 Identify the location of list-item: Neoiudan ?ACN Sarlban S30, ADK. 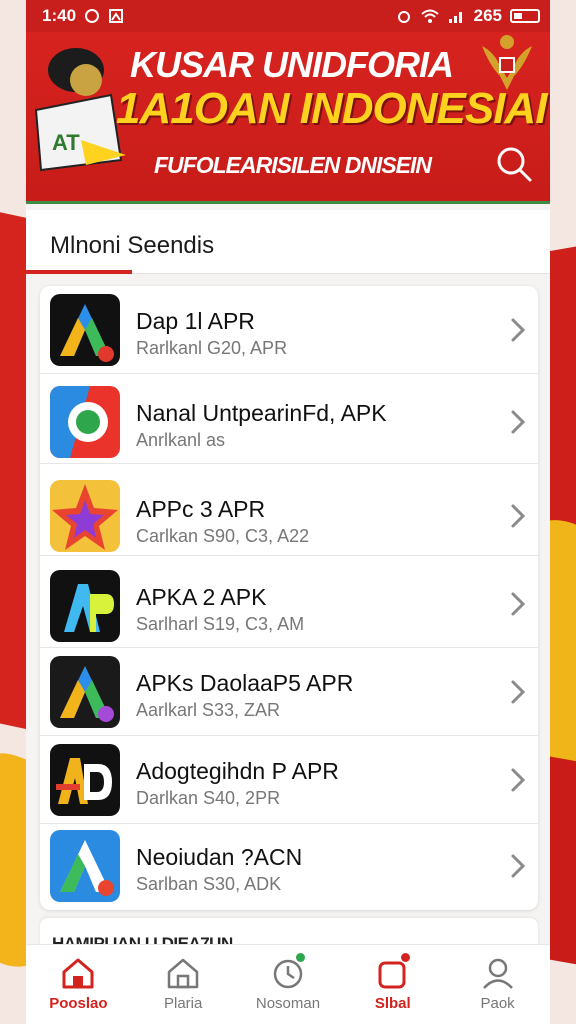
(289, 867).